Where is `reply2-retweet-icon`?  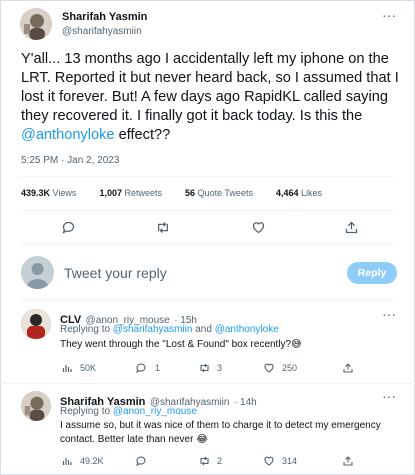
reply2-retweet-icon is located at coordinates (204, 461).